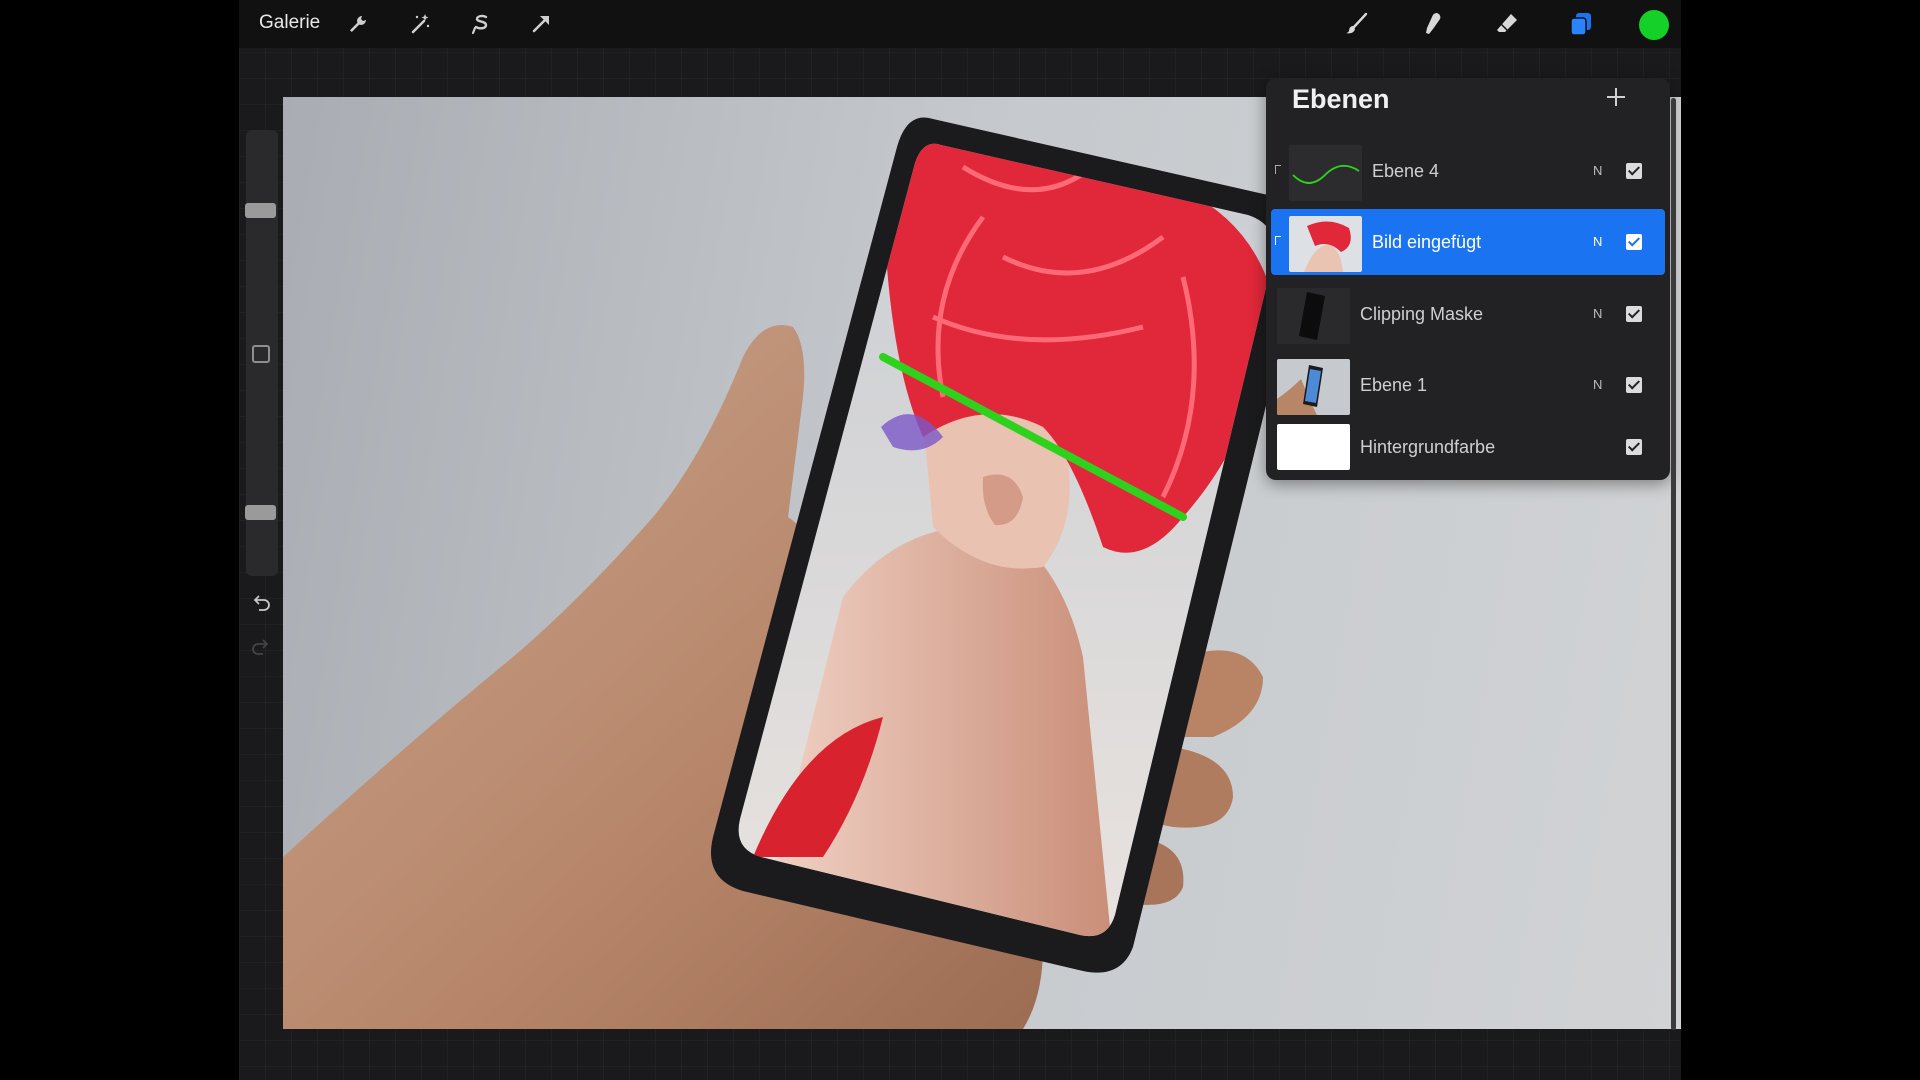 This screenshot has height=1080, width=1920. I want to click on layer-name: Bild eingefügt, so click(1427, 242).